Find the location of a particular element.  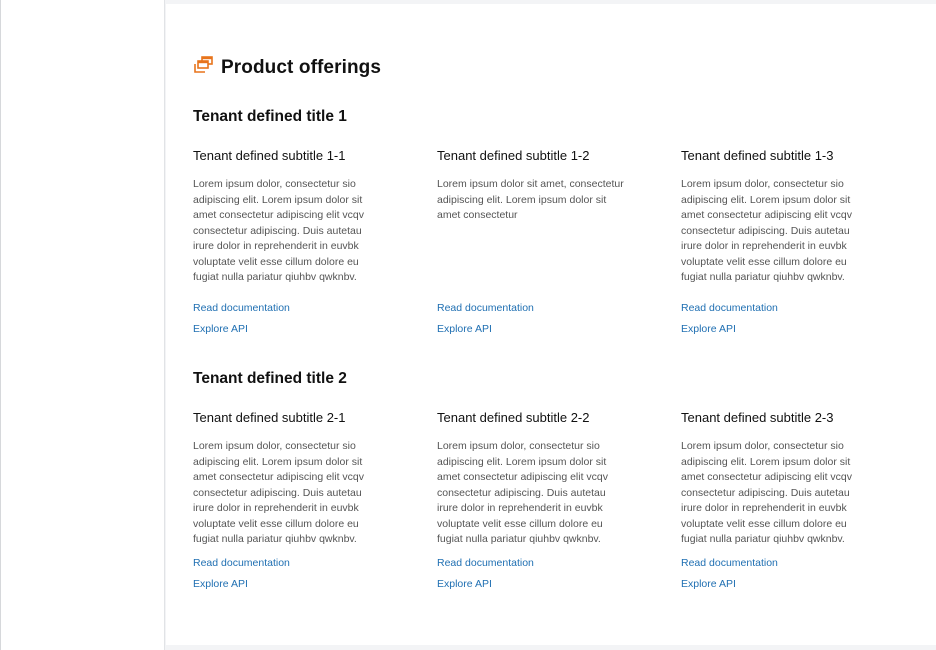

section-title: Tenant defined title 2 is located at coordinates (270, 378).